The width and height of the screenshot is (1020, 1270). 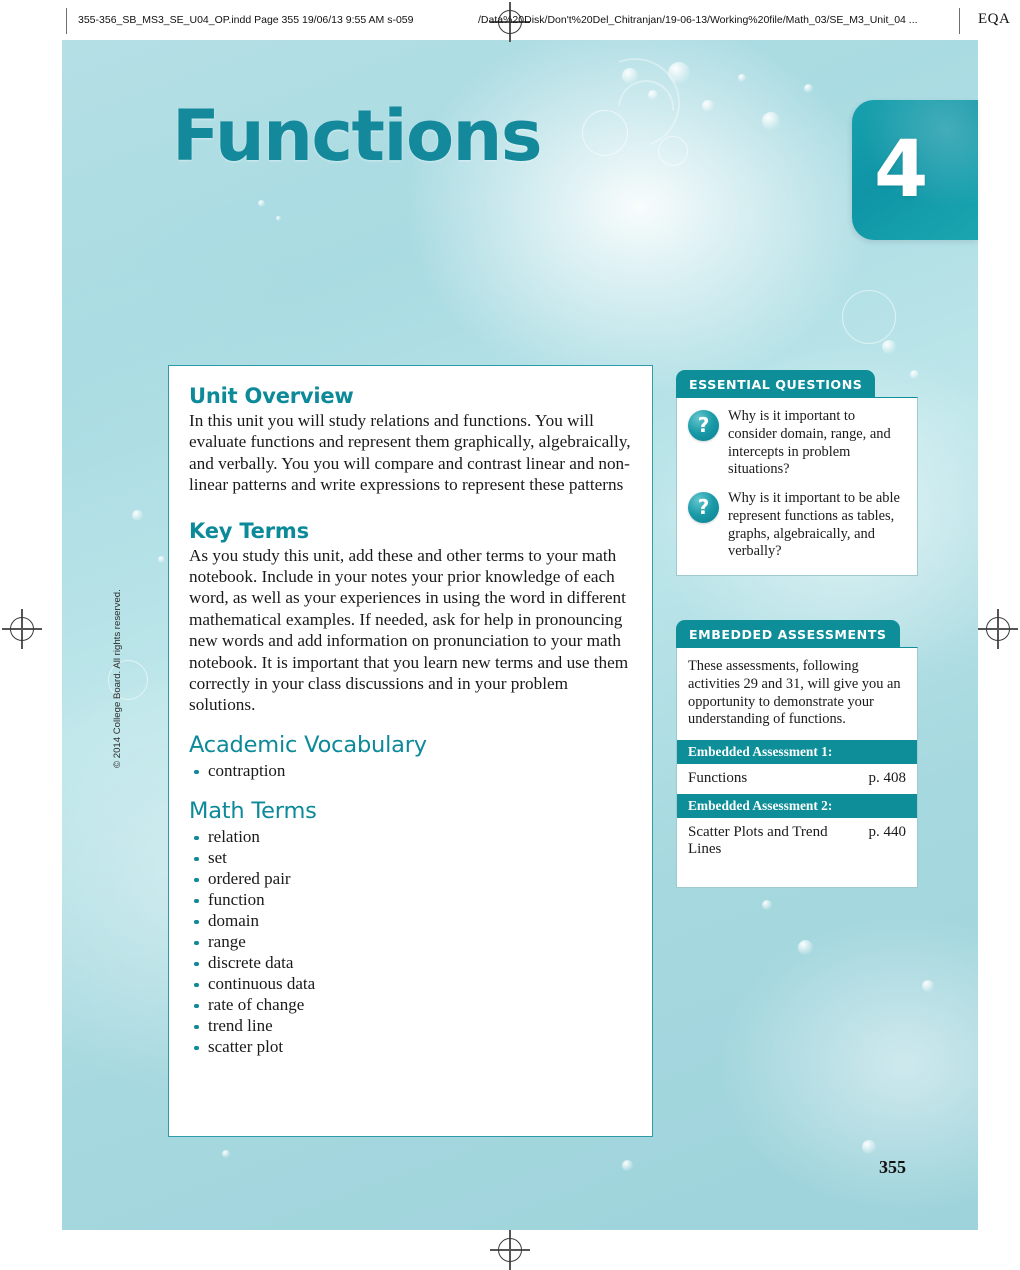 I want to click on slug-rule-right, so click(x=959, y=21).